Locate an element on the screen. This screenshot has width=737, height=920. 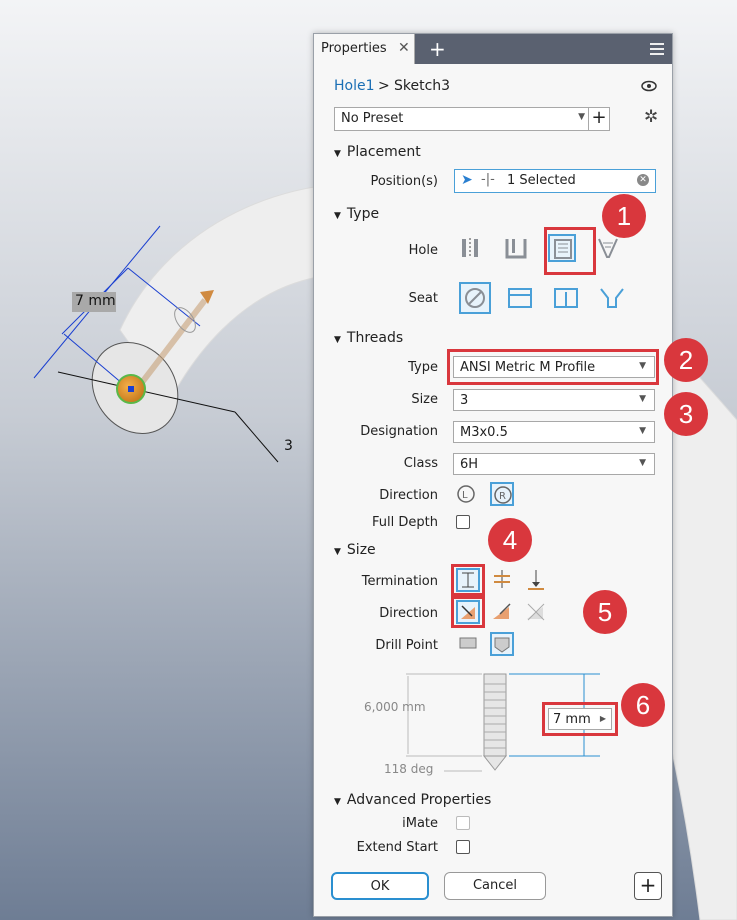
callout-badge-3: 3 is located at coordinates (686, 414).